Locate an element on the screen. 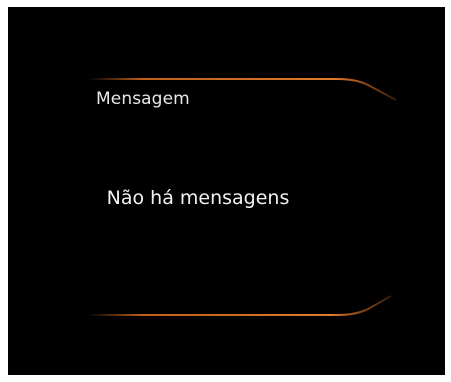 This screenshot has height=382, width=451. empty-state-message: Não há mensagens is located at coordinates (198, 198).